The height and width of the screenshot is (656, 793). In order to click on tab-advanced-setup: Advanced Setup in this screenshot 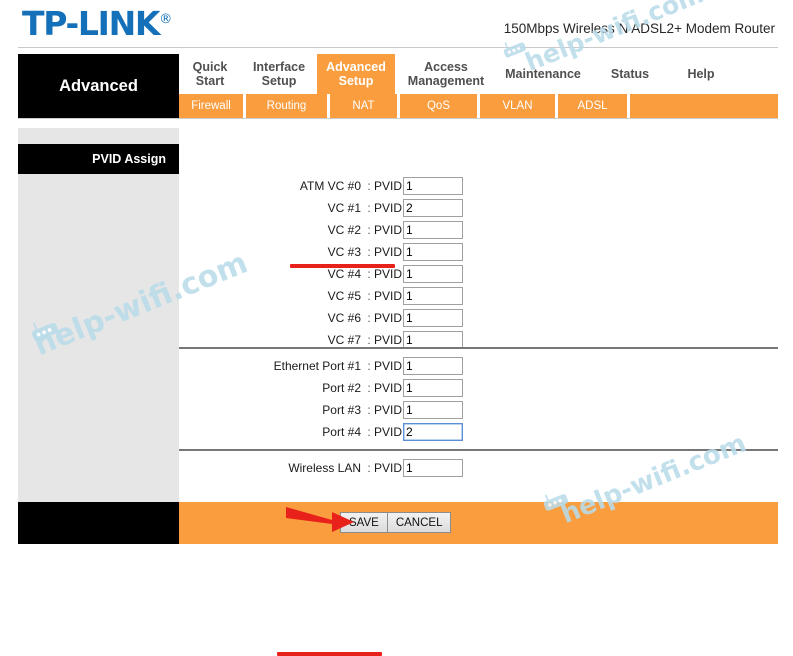, I will do `click(356, 74)`.